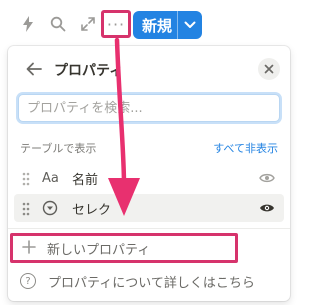 The height and width of the screenshot is (305, 320). Describe the element at coordinates (92, 210) in the screenshot. I see `property-name: セレク` at that location.